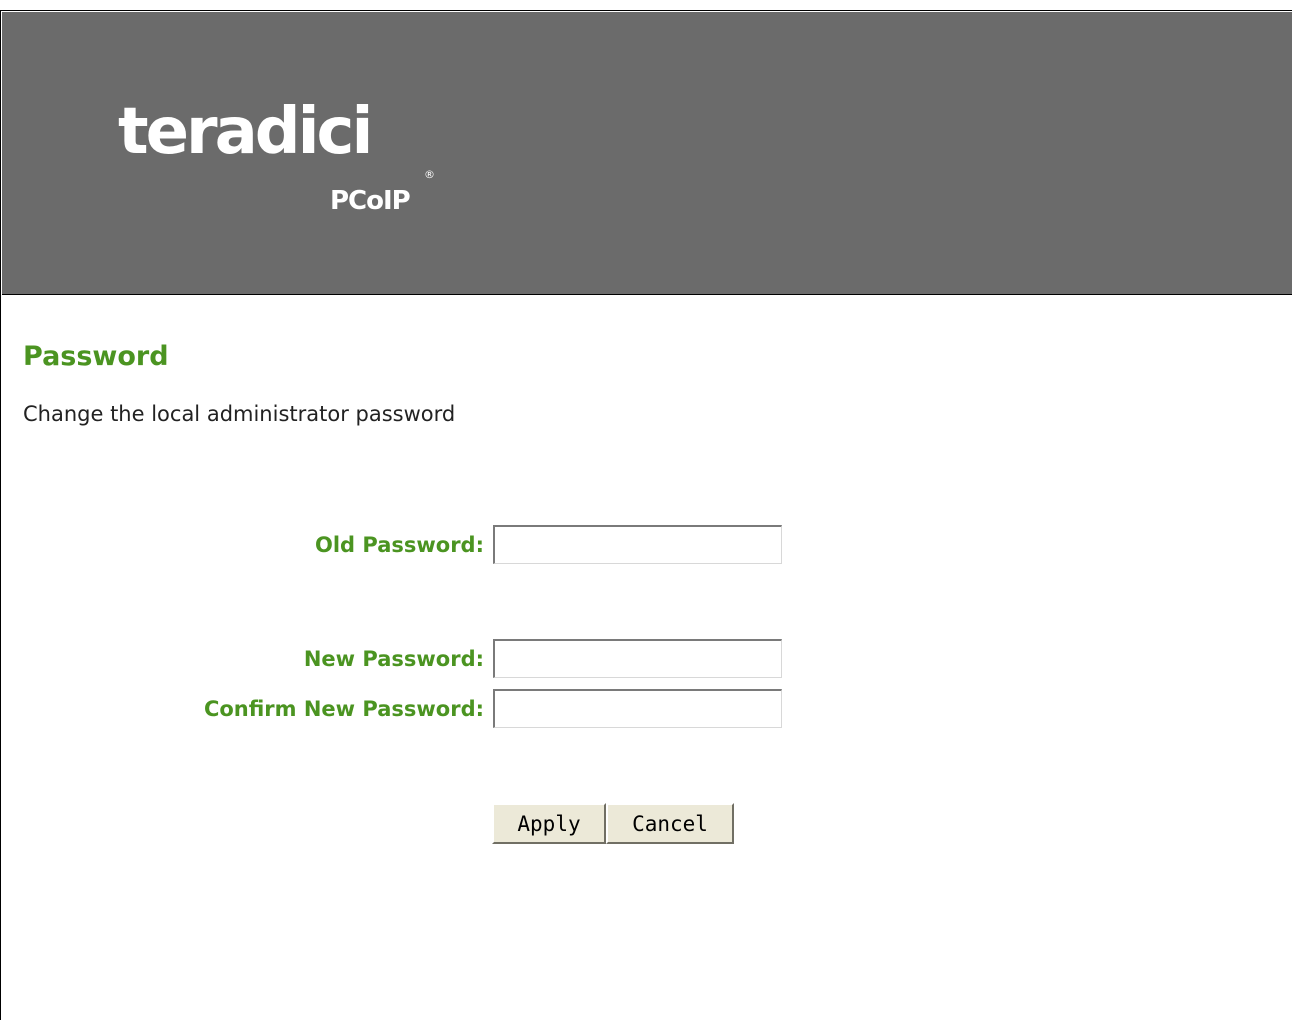 This screenshot has height=1020, width=1292. I want to click on new-password-input, so click(637, 658).